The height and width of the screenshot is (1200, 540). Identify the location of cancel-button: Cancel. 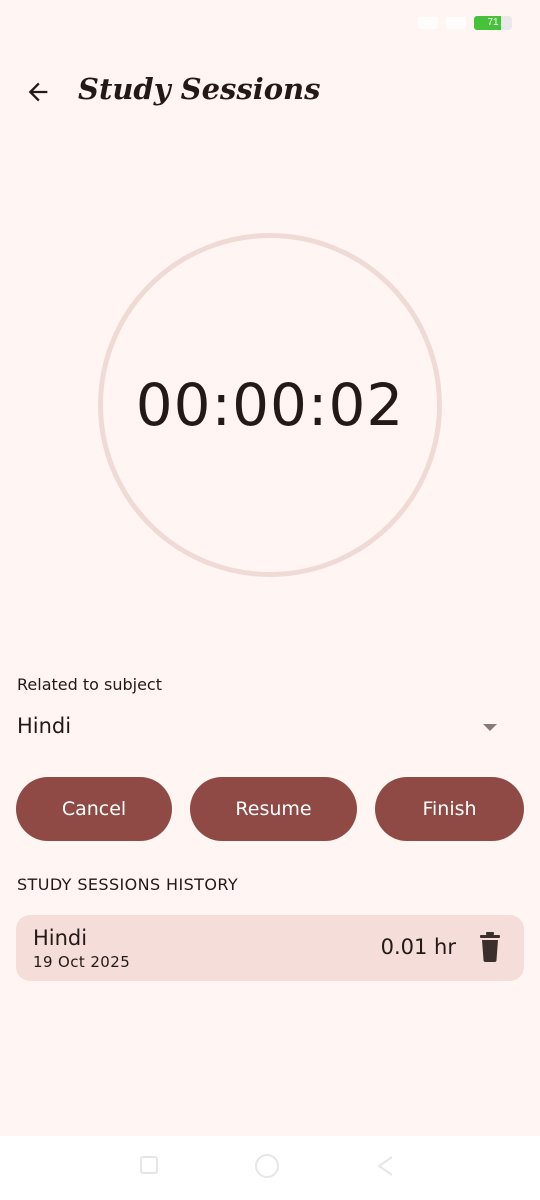
(94, 809).